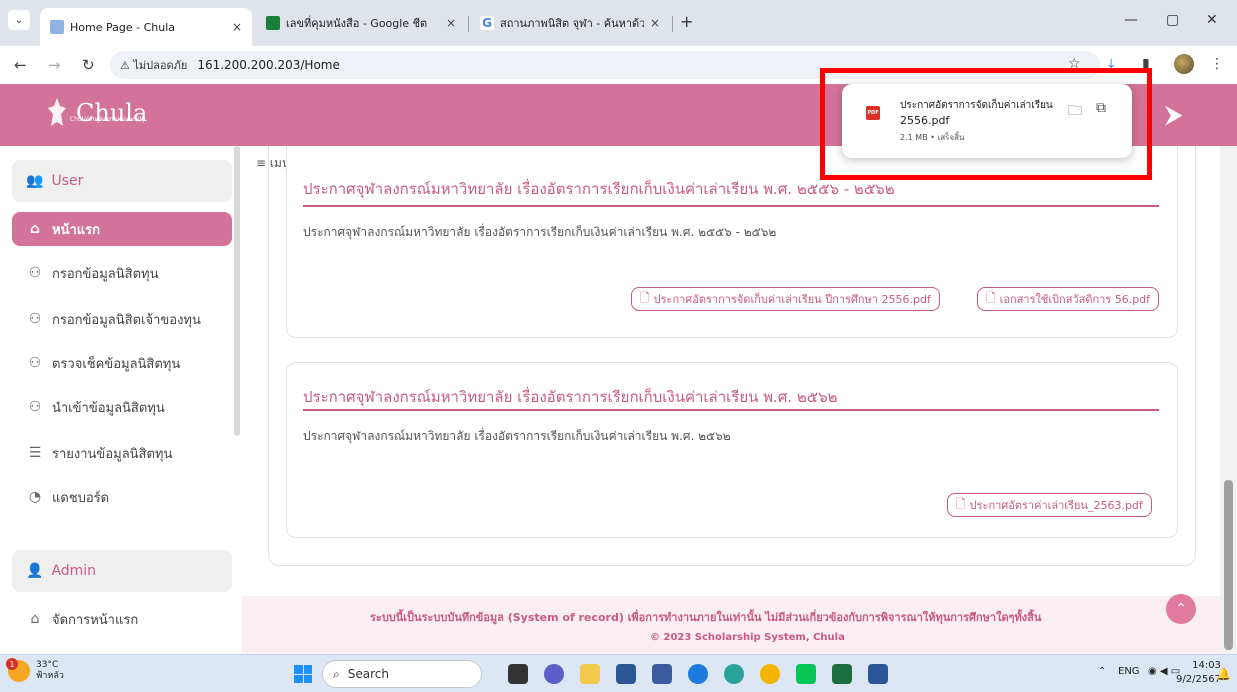 The height and width of the screenshot is (692, 1237). I want to click on sidebar-item-check-data: ⚇ ตรวจเช็คข้อมูลนิสิตทุน, so click(122, 363).